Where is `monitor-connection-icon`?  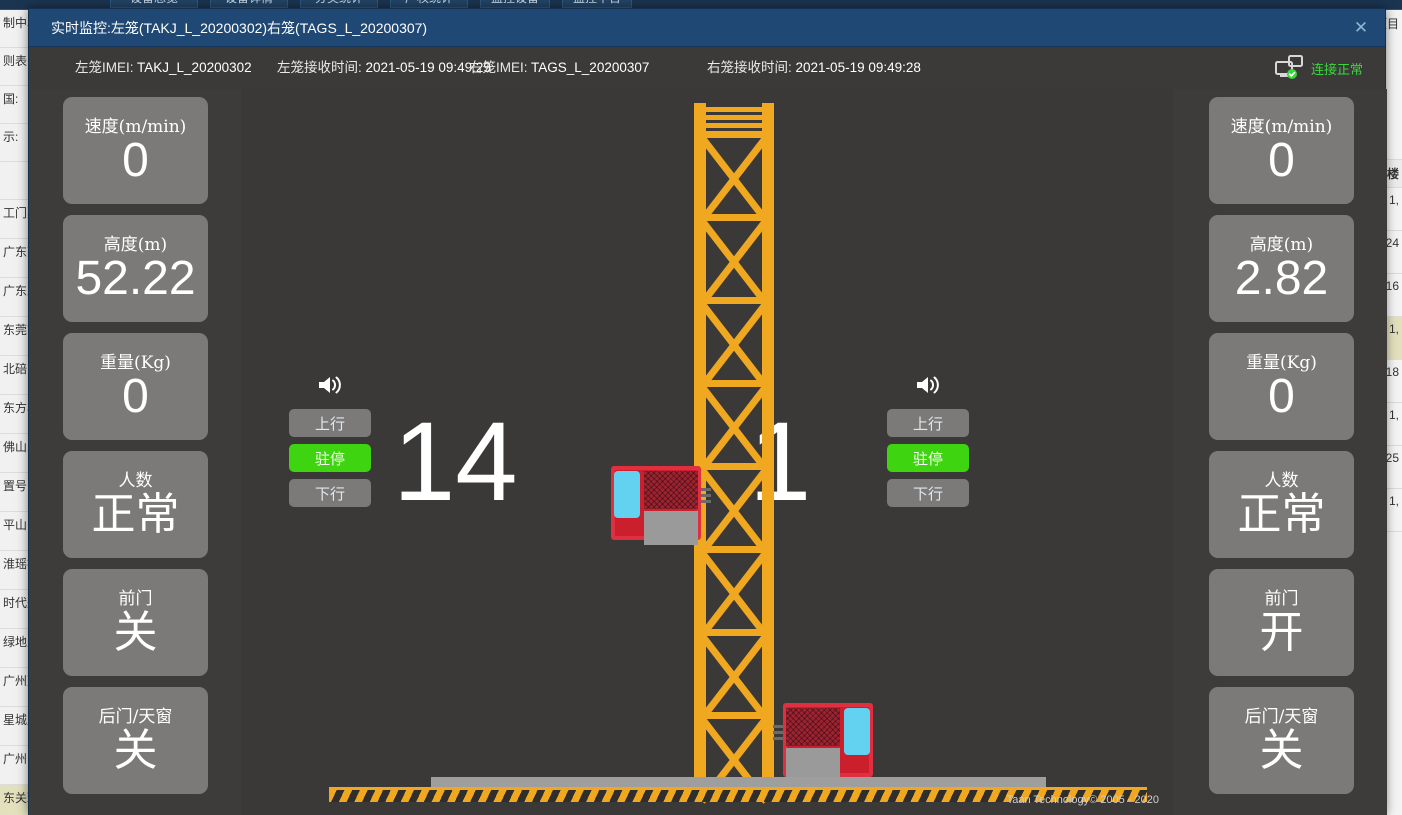
monitor-connection-icon is located at coordinates (1289, 68).